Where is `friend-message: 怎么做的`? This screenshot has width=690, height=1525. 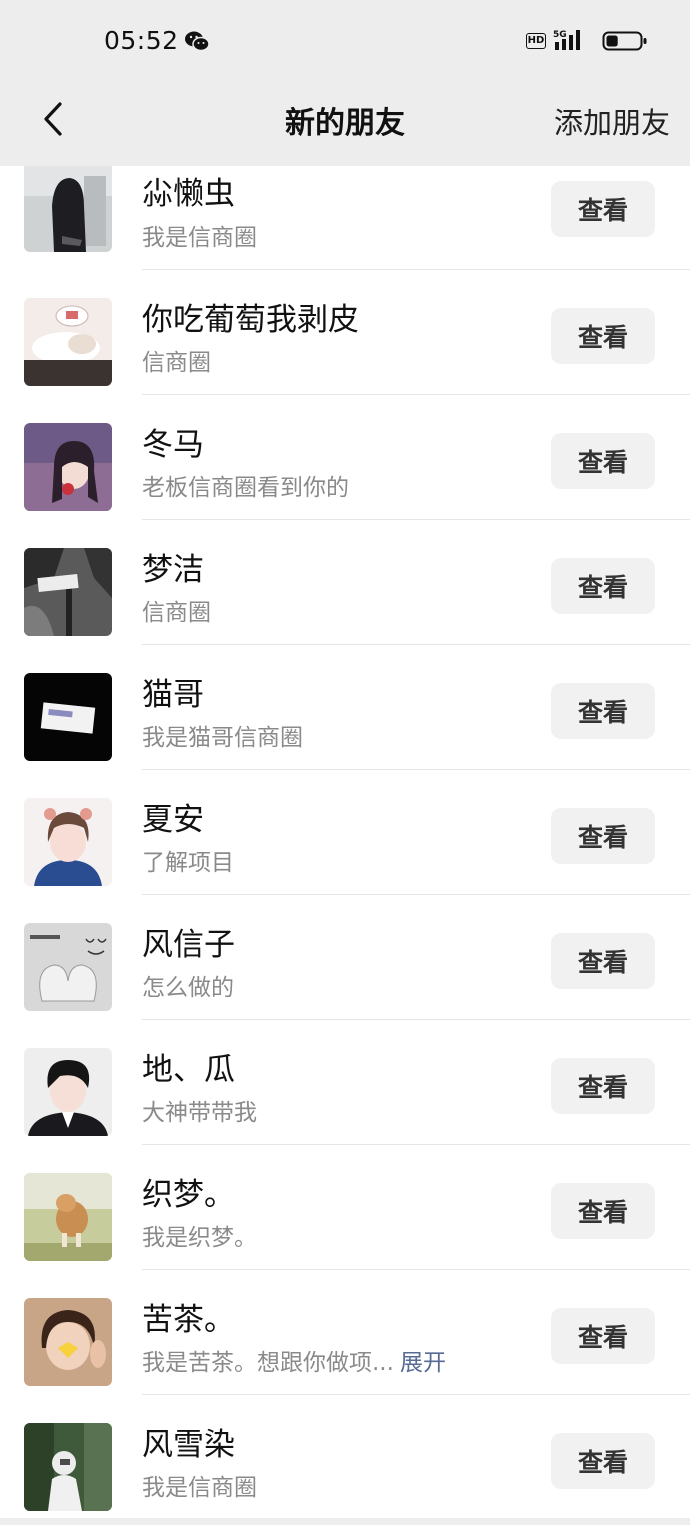
friend-message: 怎么做的 is located at coordinates (188, 988).